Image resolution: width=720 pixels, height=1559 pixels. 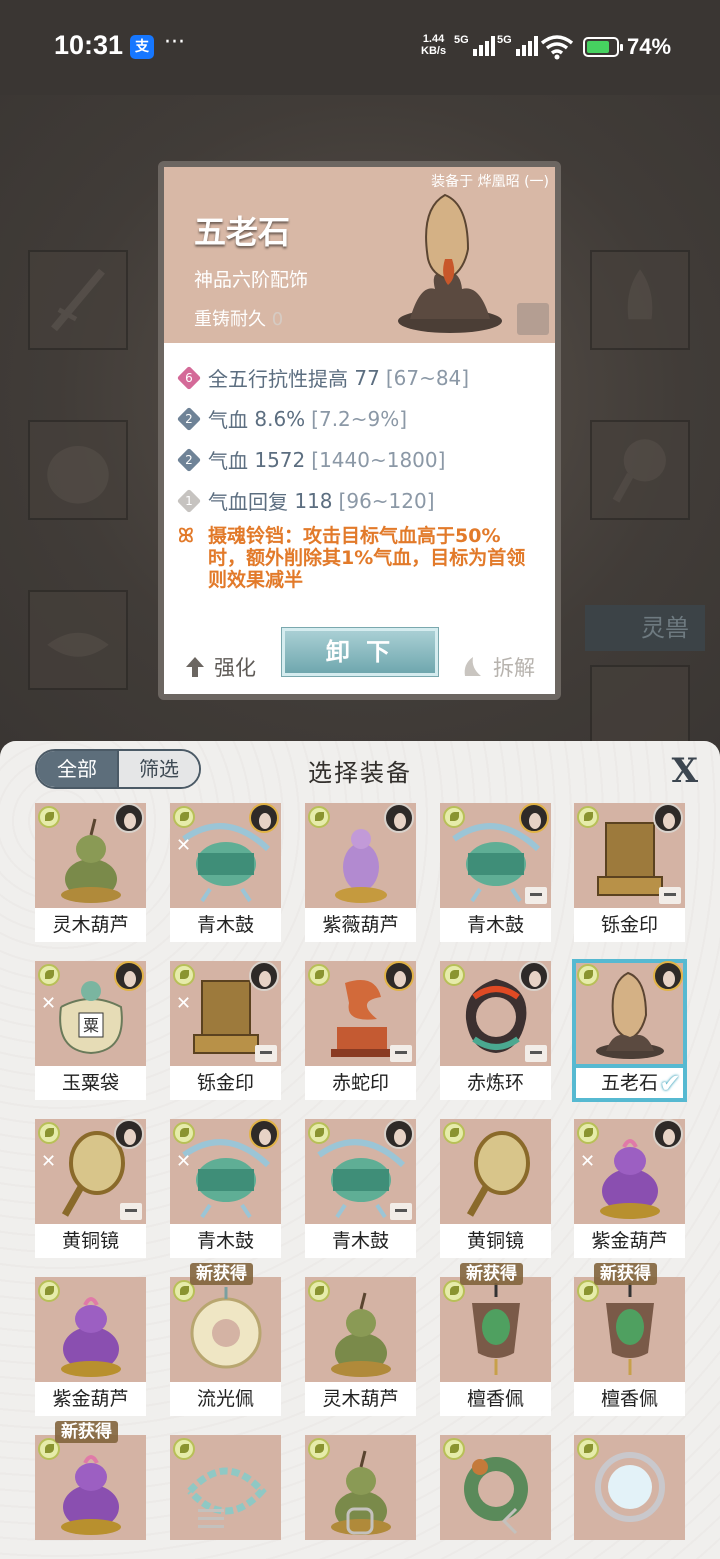 What do you see at coordinates (365, 418) in the screenshot?
I see `stat-row: 2 气血 8.6% [7.2~9%]` at bounding box center [365, 418].